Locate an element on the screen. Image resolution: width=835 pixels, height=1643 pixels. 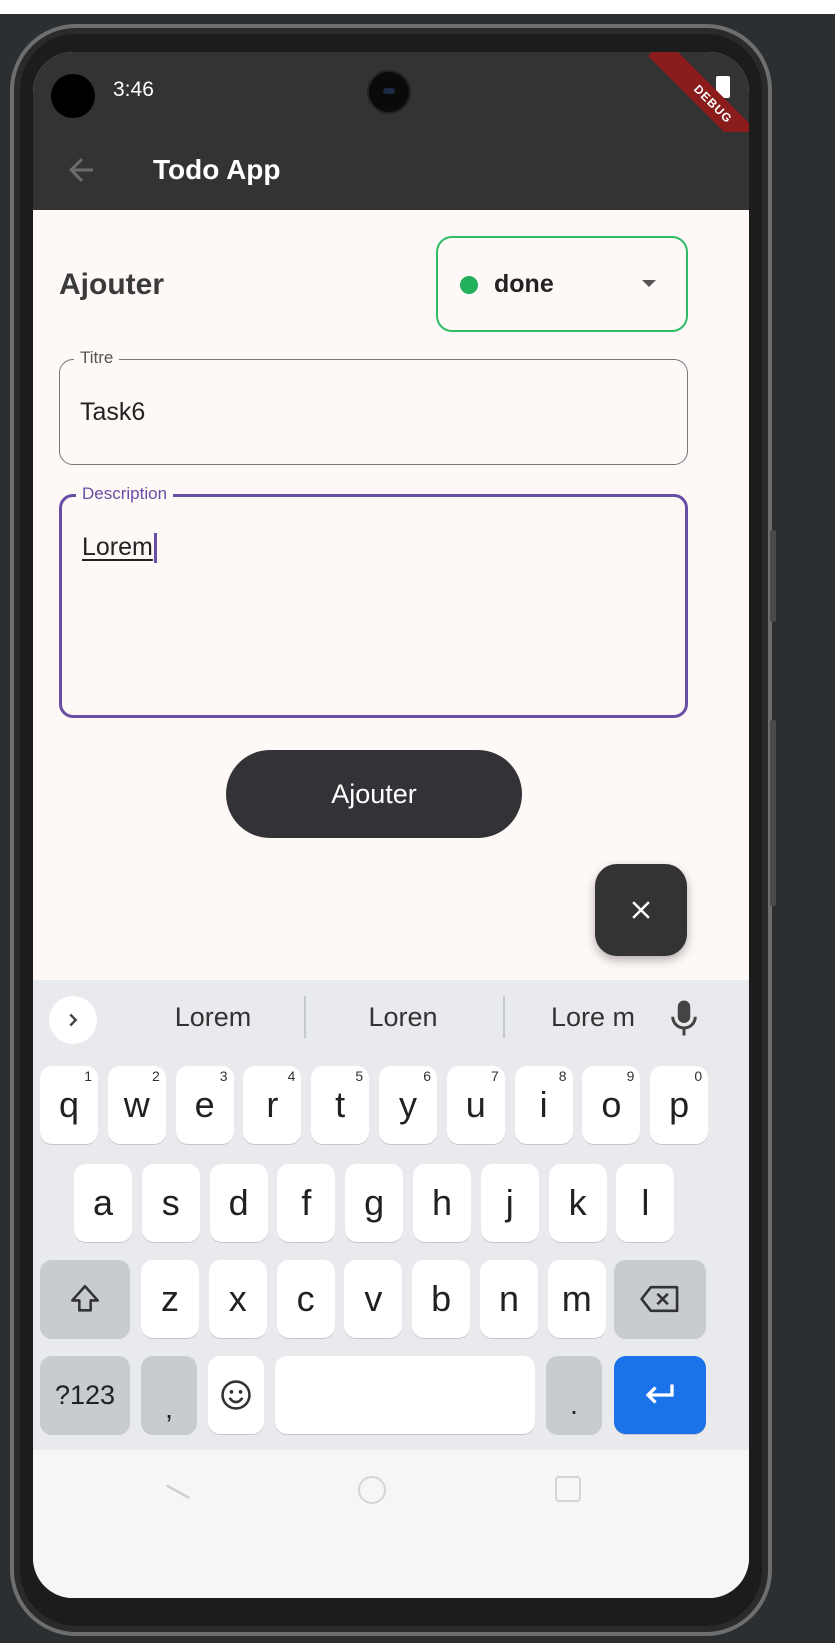
key-hint: 5 is located at coordinates (359, 1076).